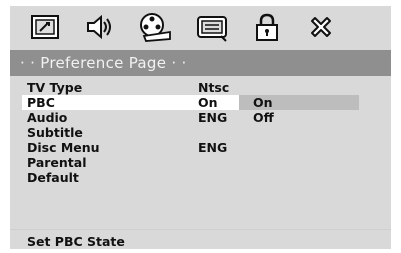 The width and height of the screenshot is (401, 253). I want to click on menu-item-label: Parental, so click(57, 162).